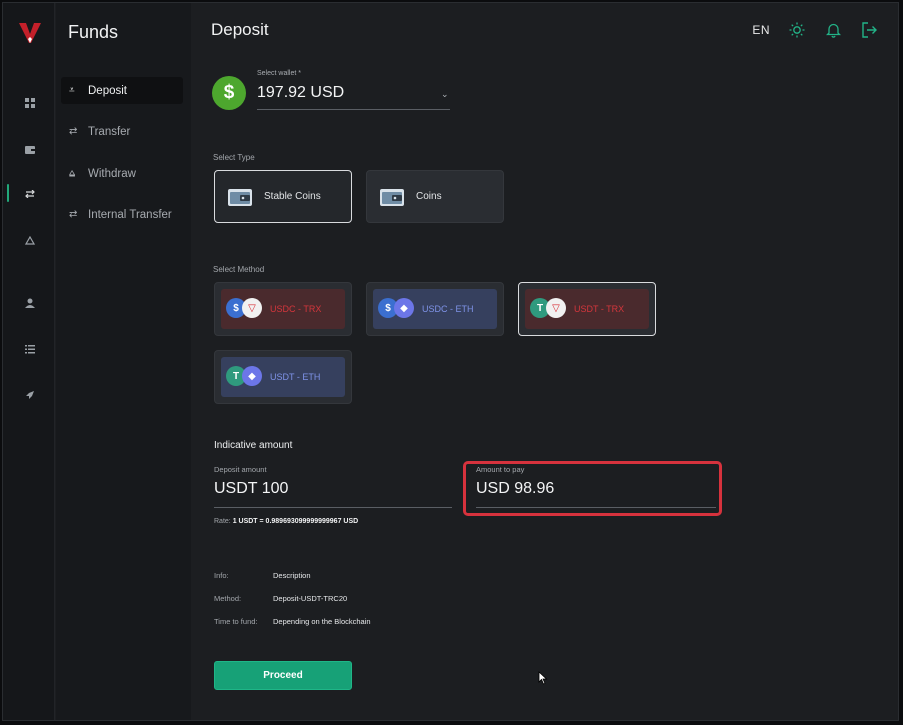 This screenshot has width=903, height=725. Describe the element at coordinates (112, 173) in the screenshot. I see `sidebar-item-label: Withdraw` at that location.